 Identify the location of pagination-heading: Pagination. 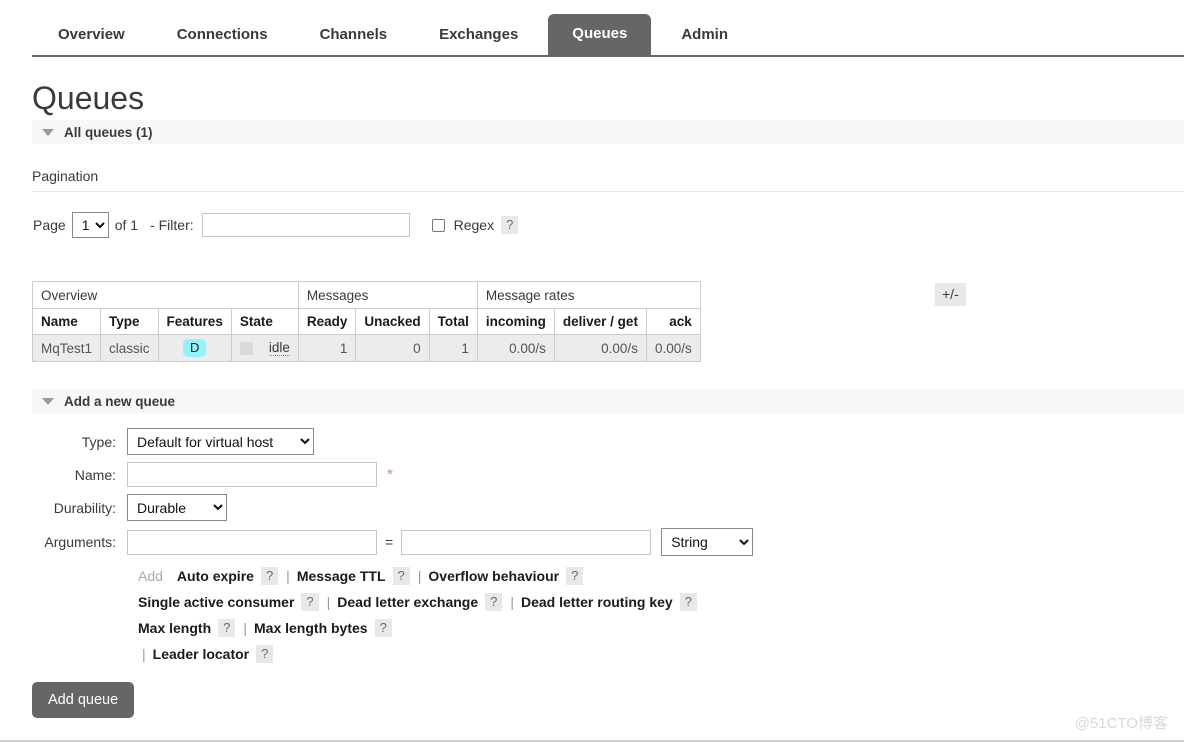
(65, 176).